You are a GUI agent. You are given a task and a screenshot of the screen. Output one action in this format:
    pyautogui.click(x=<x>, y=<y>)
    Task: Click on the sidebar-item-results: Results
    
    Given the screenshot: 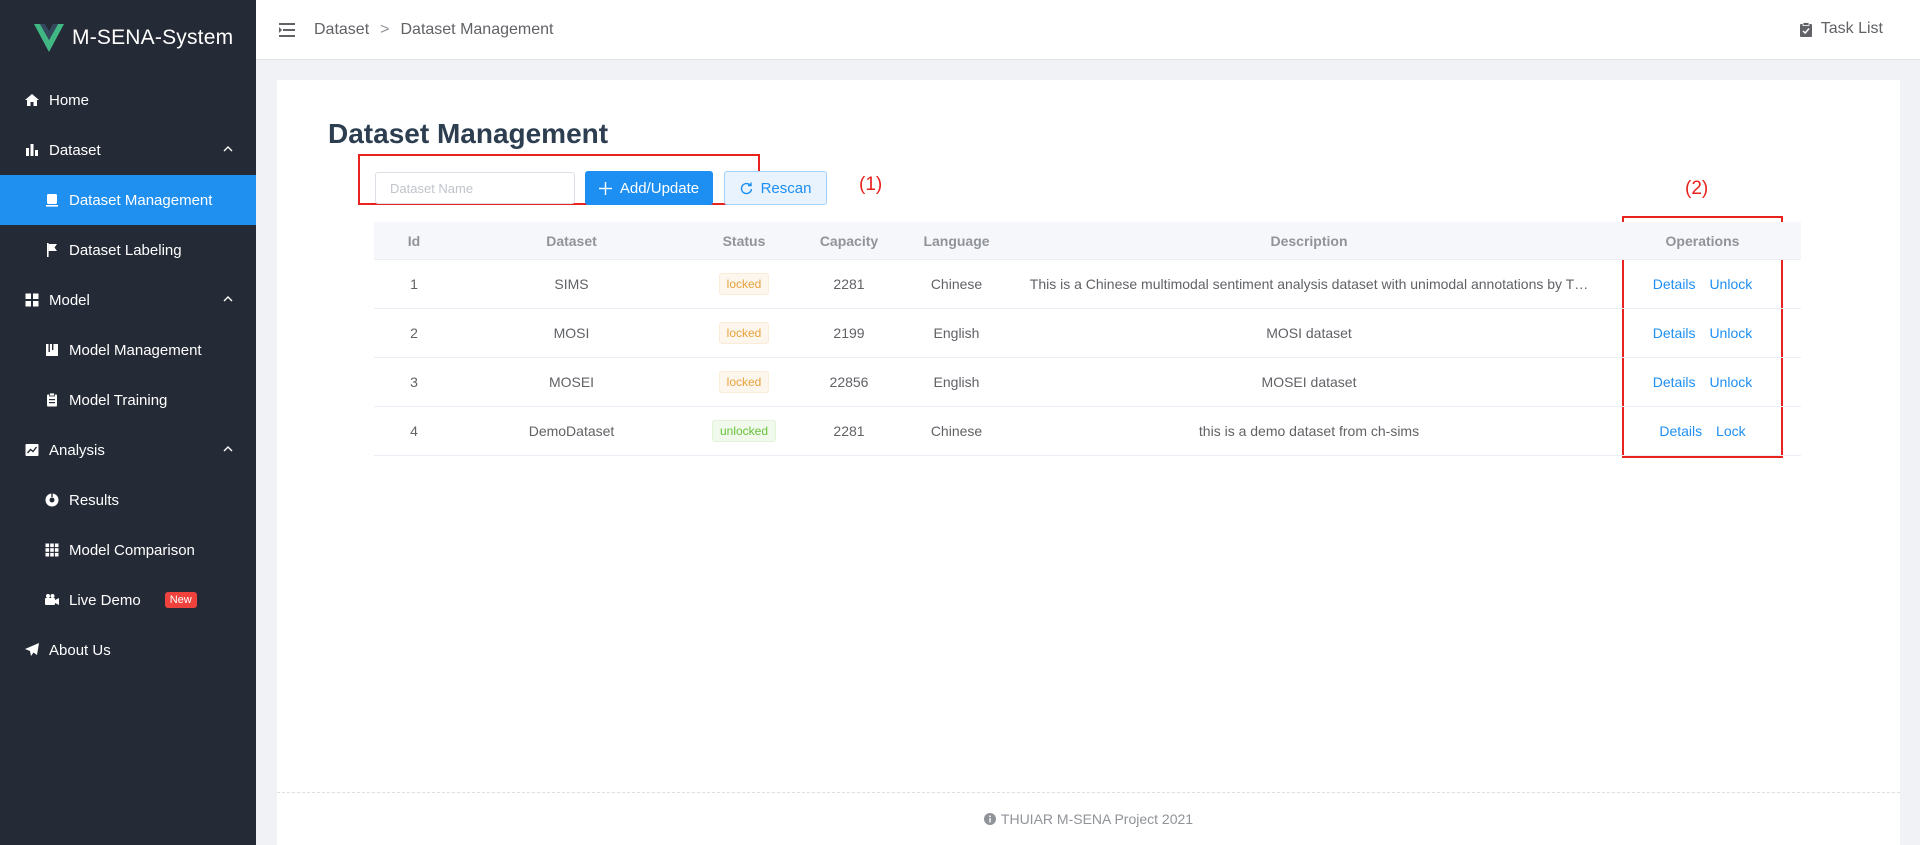 What is the action you would take?
    pyautogui.click(x=128, y=500)
    